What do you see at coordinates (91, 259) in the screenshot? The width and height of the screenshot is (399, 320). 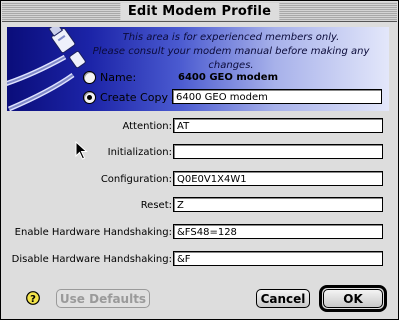 I see `disable-handshaking-label: Disable Hardware Handshaking:` at bounding box center [91, 259].